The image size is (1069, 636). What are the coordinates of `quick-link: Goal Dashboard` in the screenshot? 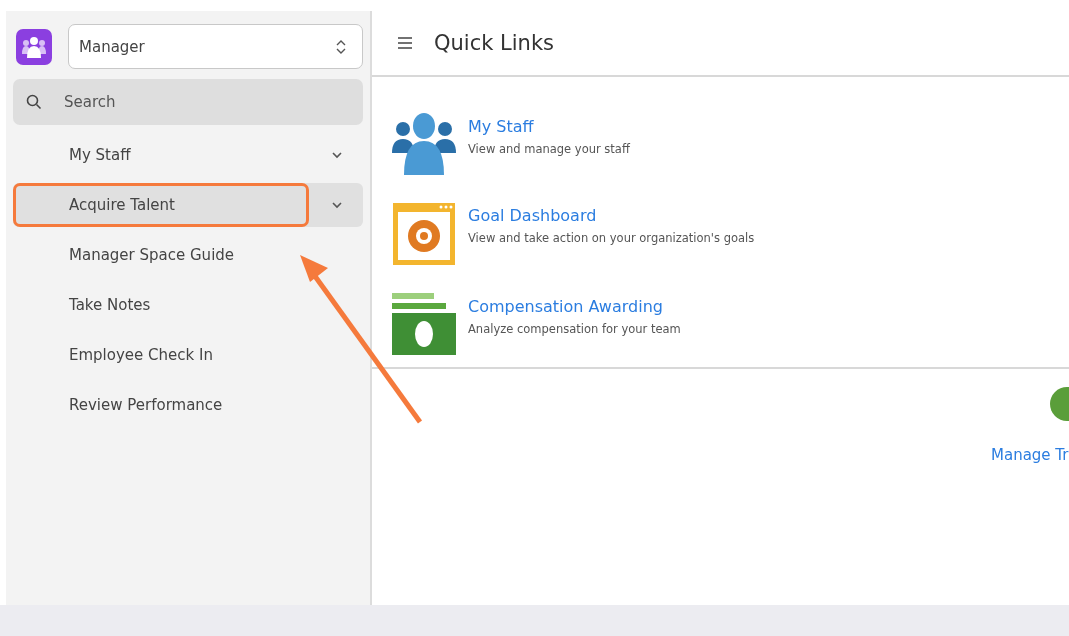 It's located at (611, 215).